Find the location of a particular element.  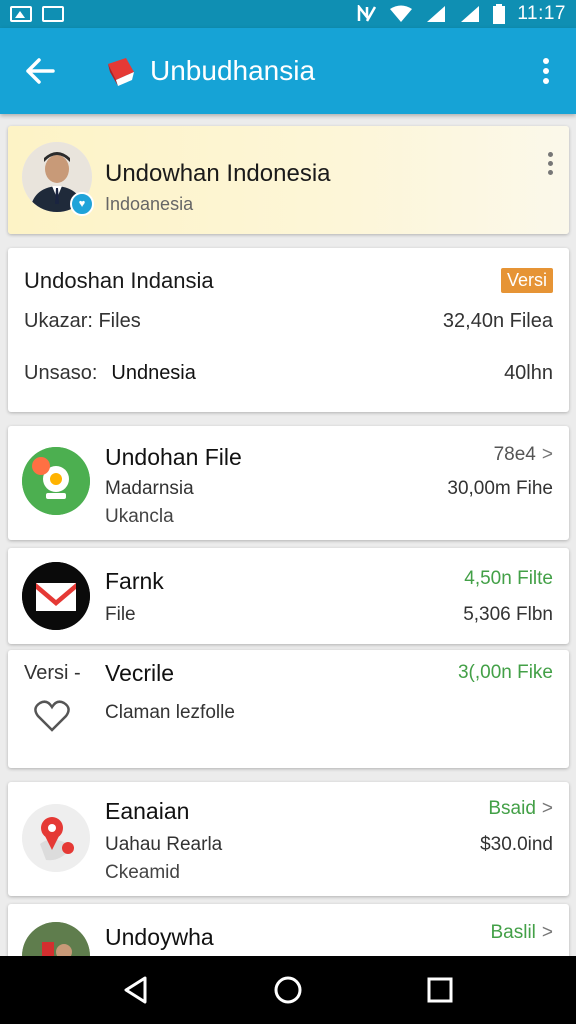

item-detail: Ckeamid is located at coordinates (142, 872).